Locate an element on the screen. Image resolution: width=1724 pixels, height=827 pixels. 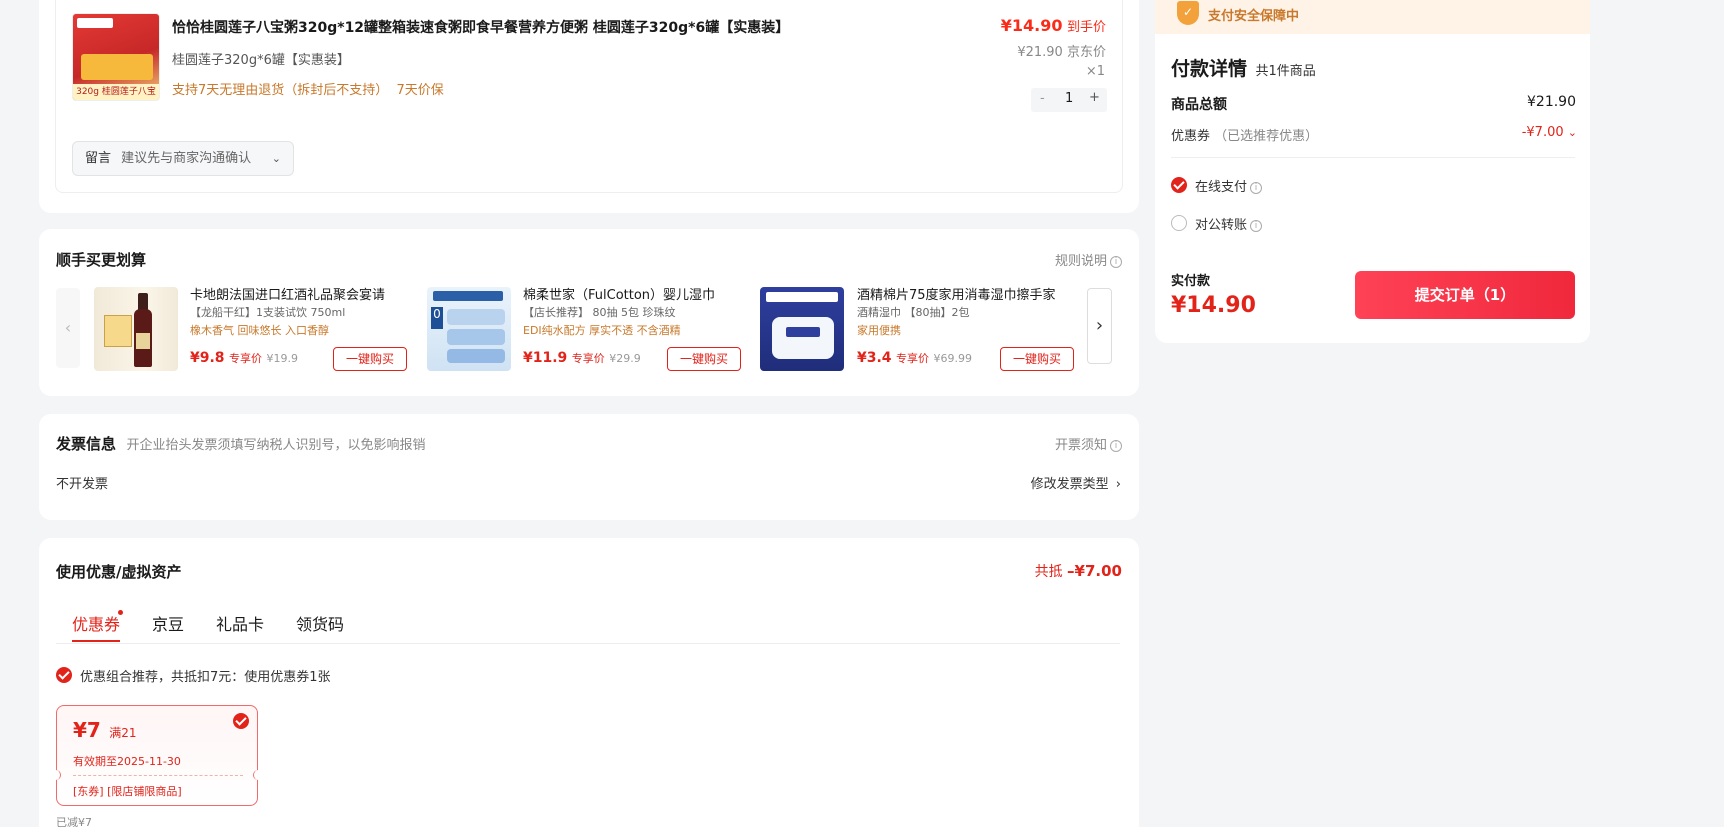
corporate-label: 对公转账 i is located at coordinates (1229, 223).